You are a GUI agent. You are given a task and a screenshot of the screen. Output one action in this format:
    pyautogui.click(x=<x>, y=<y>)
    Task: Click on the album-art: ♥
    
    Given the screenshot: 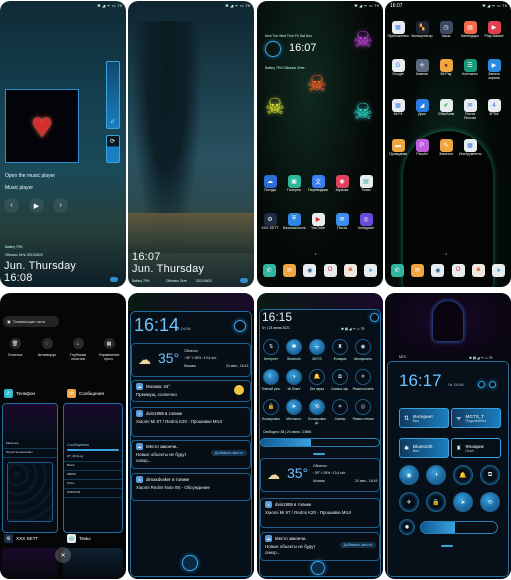 What is the action you would take?
    pyautogui.click(x=42, y=126)
    